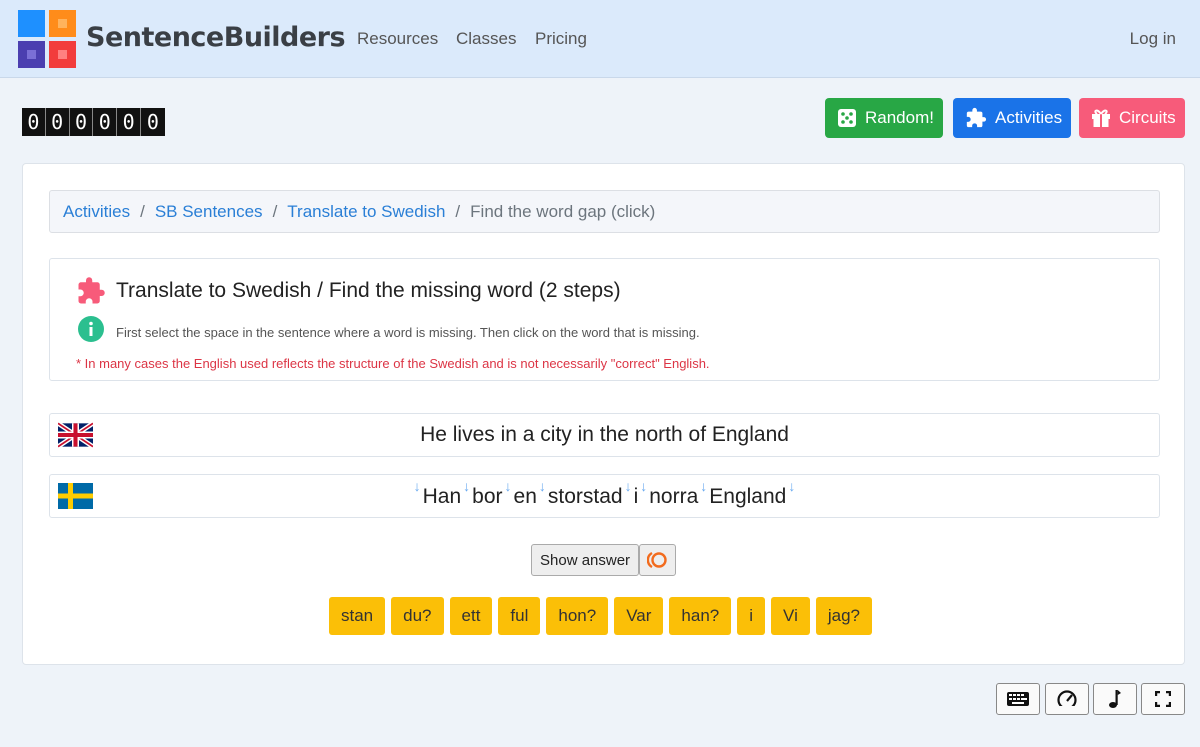 This screenshot has height=747, width=1200. I want to click on word-choice: hon?, so click(577, 616).